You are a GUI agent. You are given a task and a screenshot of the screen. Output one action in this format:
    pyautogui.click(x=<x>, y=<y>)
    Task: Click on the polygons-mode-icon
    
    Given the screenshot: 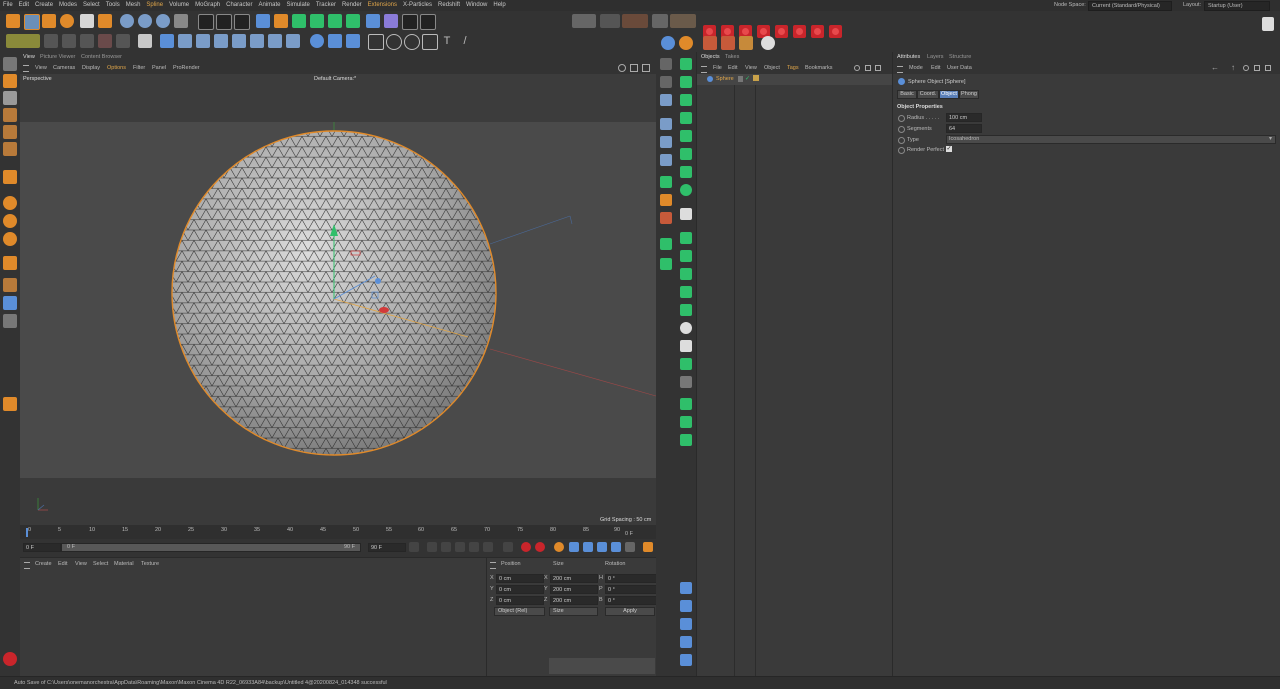 What is the action you would take?
    pyautogui.click(x=87, y=41)
    